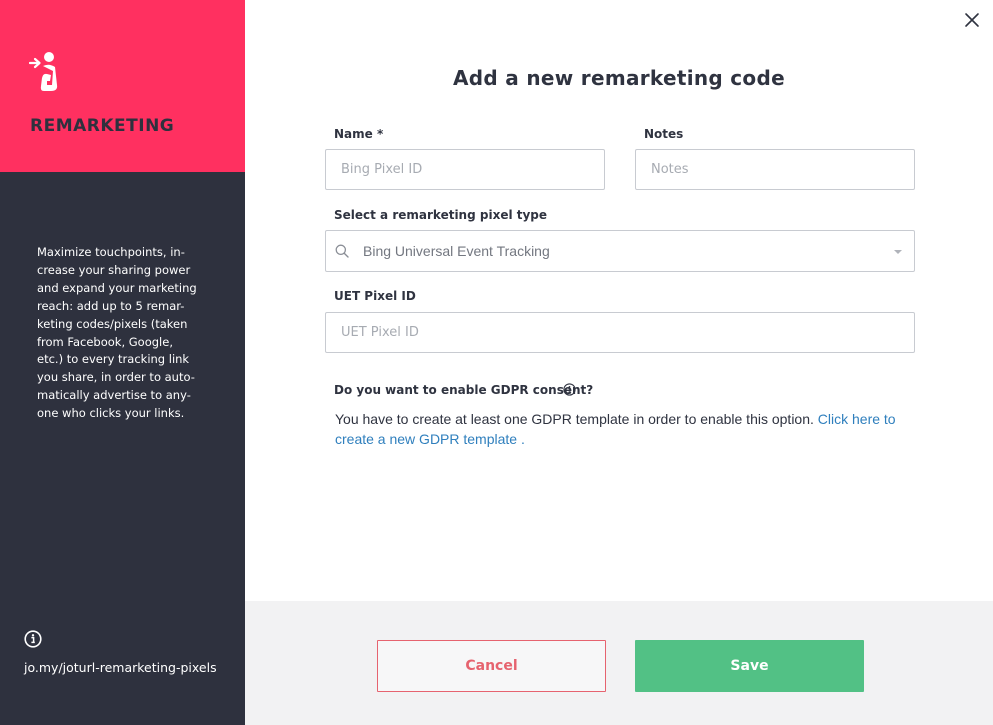 The width and height of the screenshot is (993, 725). Describe the element at coordinates (441, 215) in the screenshot. I see `pixel-type-label: Select a remarketing pixel type` at that location.